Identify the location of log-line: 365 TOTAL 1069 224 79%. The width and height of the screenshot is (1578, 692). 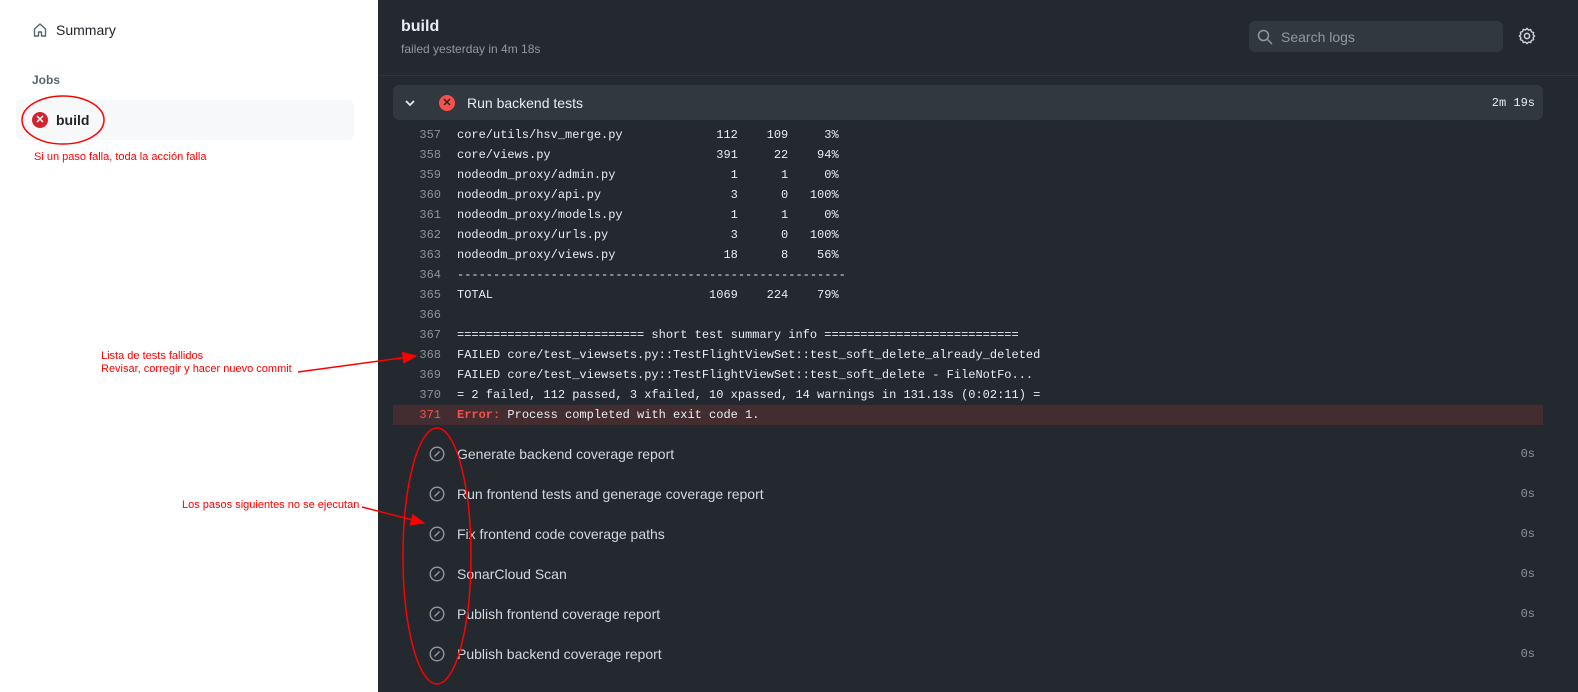
(968, 295).